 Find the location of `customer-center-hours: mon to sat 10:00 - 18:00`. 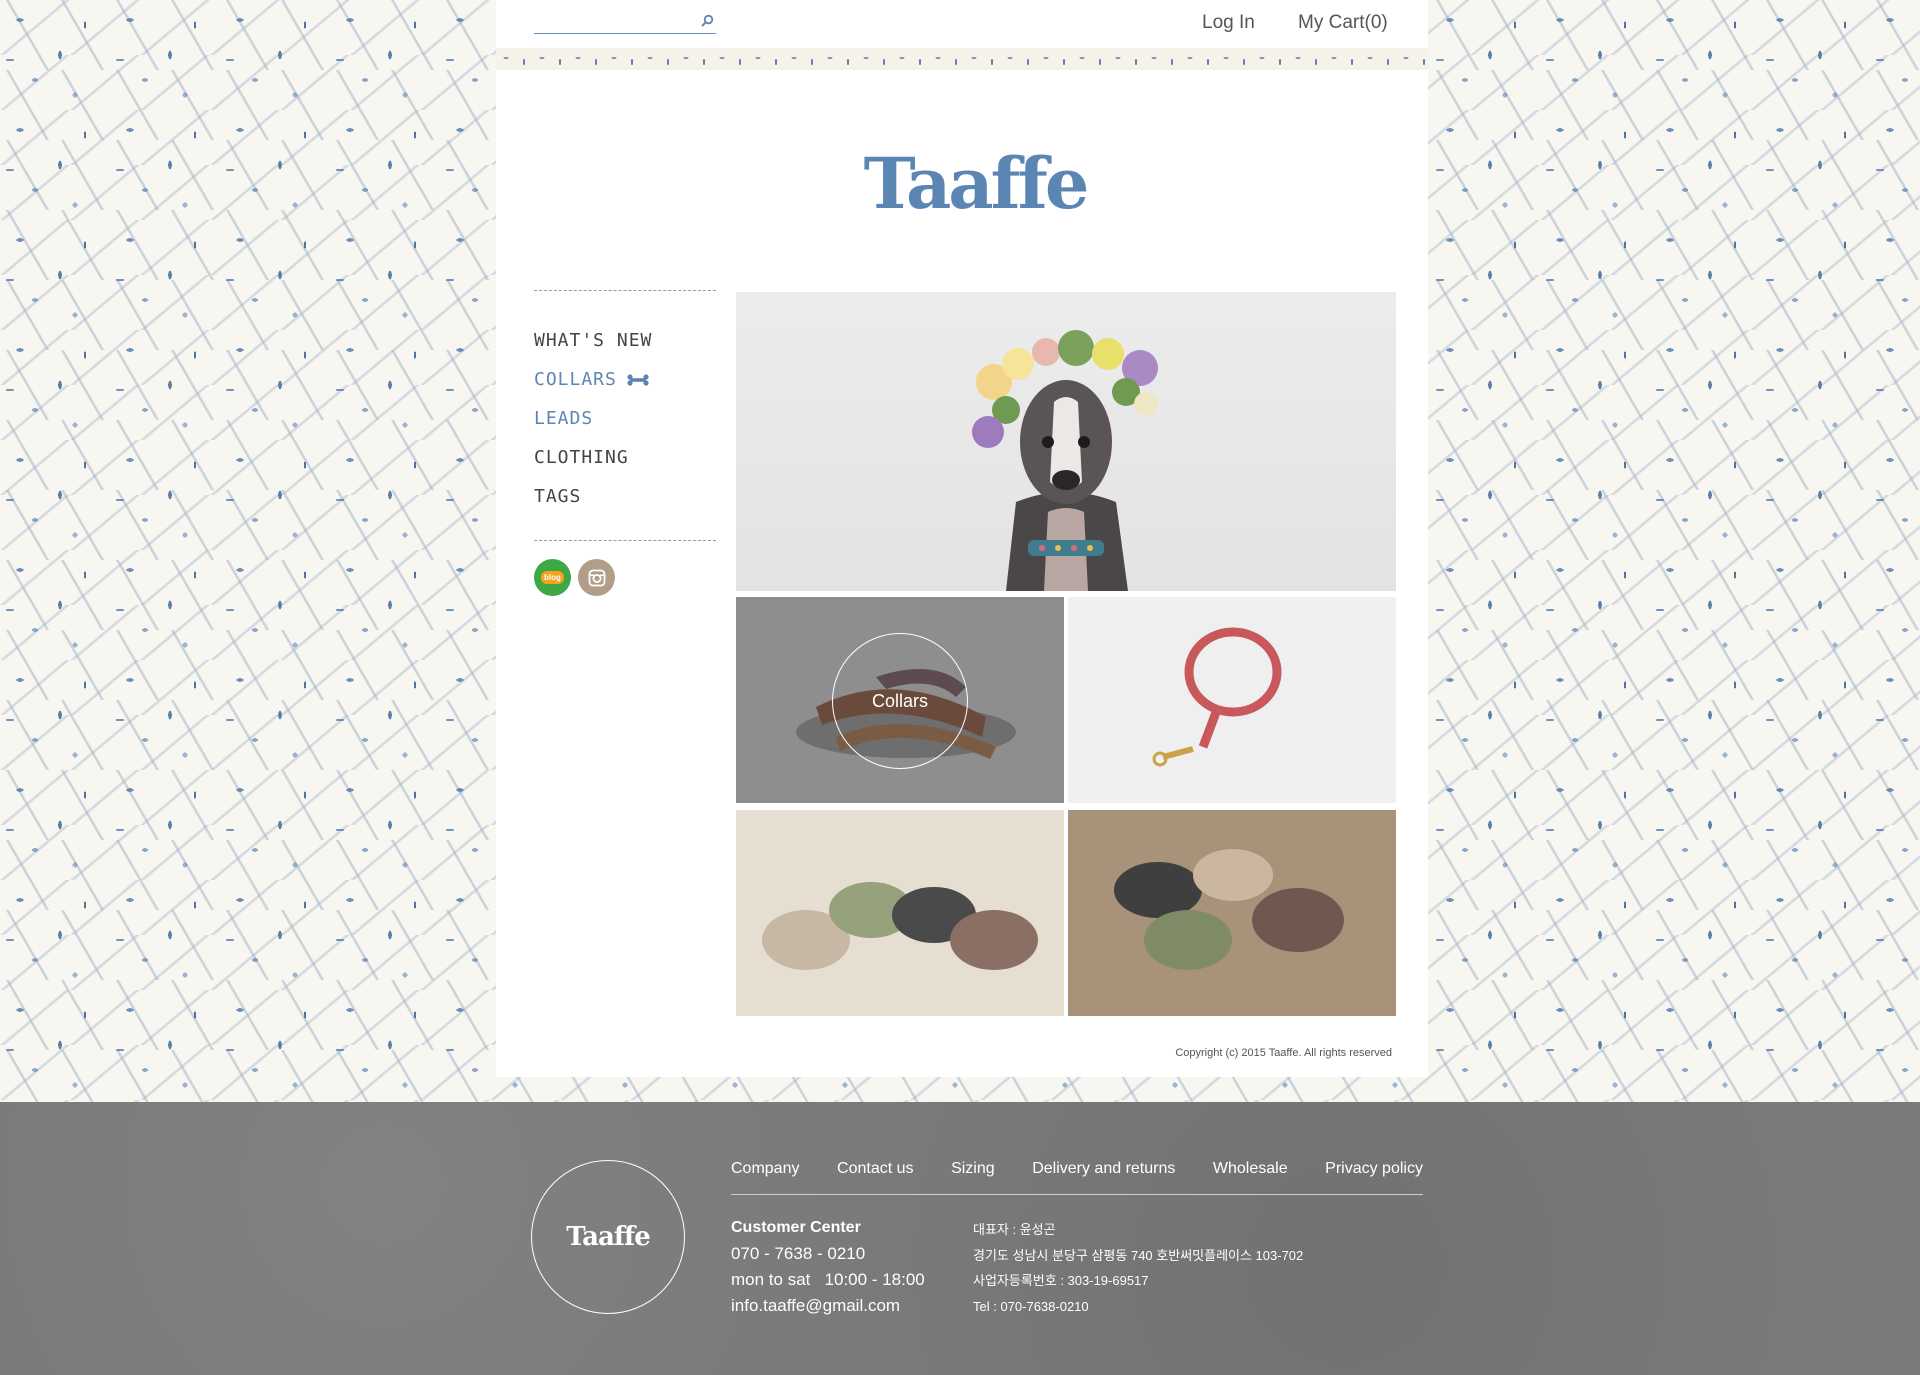

customer-center-hours: mon to sat 10:00 - 18:00 is located at coordinates (828, 1279).